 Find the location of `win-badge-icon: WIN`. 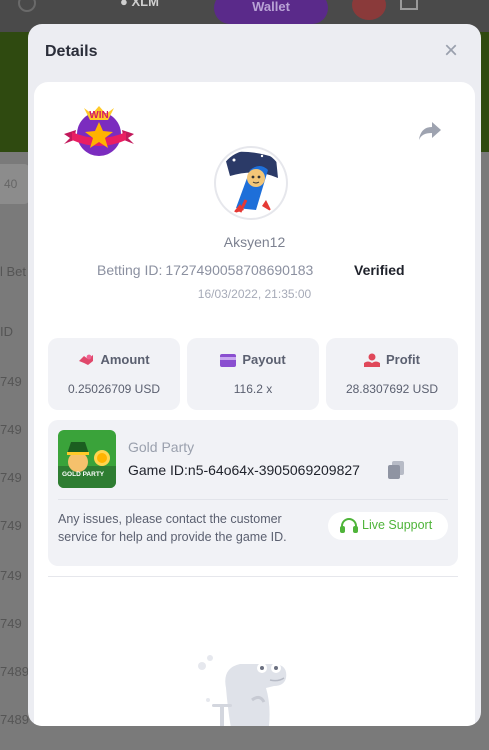

win-badge-icon: WIN is located at coordinates (99, 131).